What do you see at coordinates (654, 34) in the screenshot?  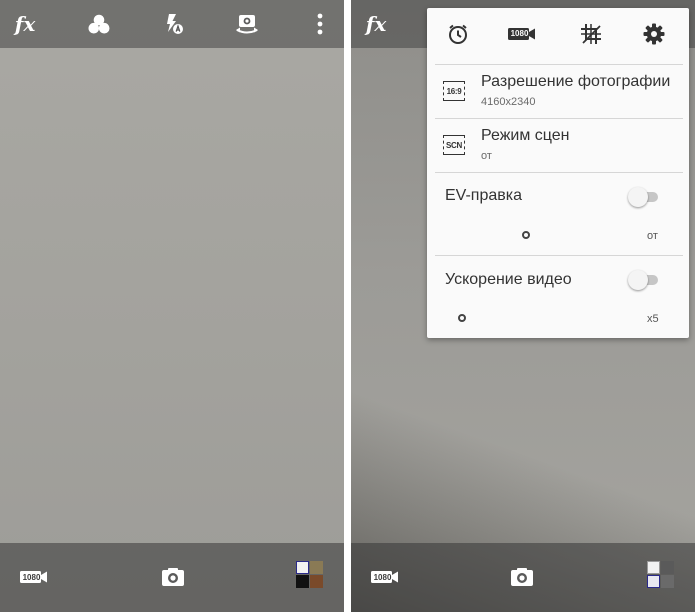 I see `gear-icon` at bounding box center [654, 34].